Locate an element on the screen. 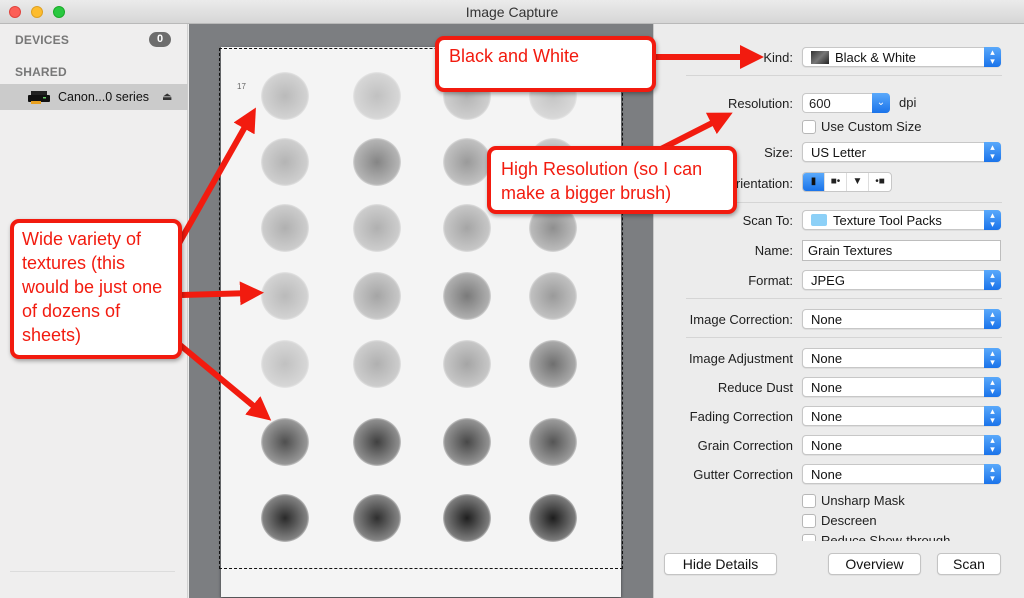  orientation-rotate-left-icon: •■ is located at coordinates (880, 182).